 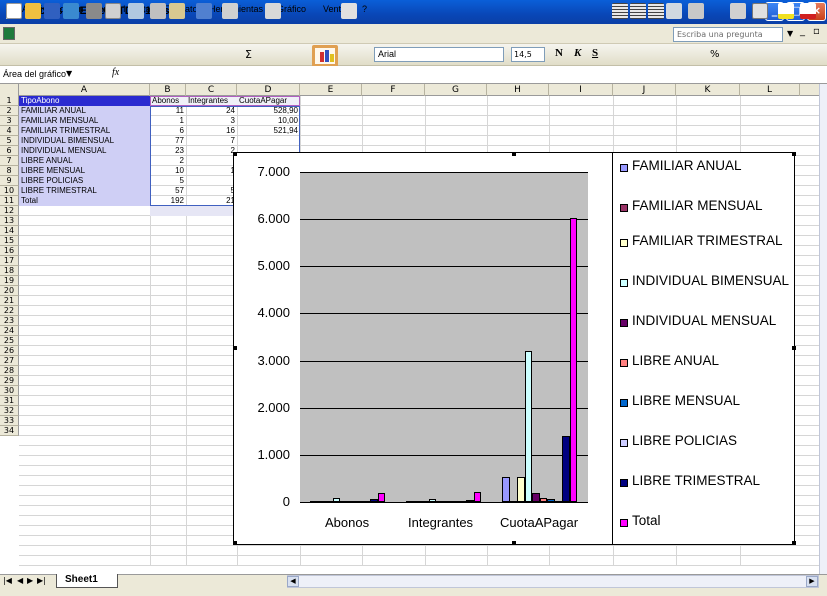 What do you see at coordinates (9, 261) in the screenshot?
I see `row-header-17: 17` at bounding box center [9, 261].